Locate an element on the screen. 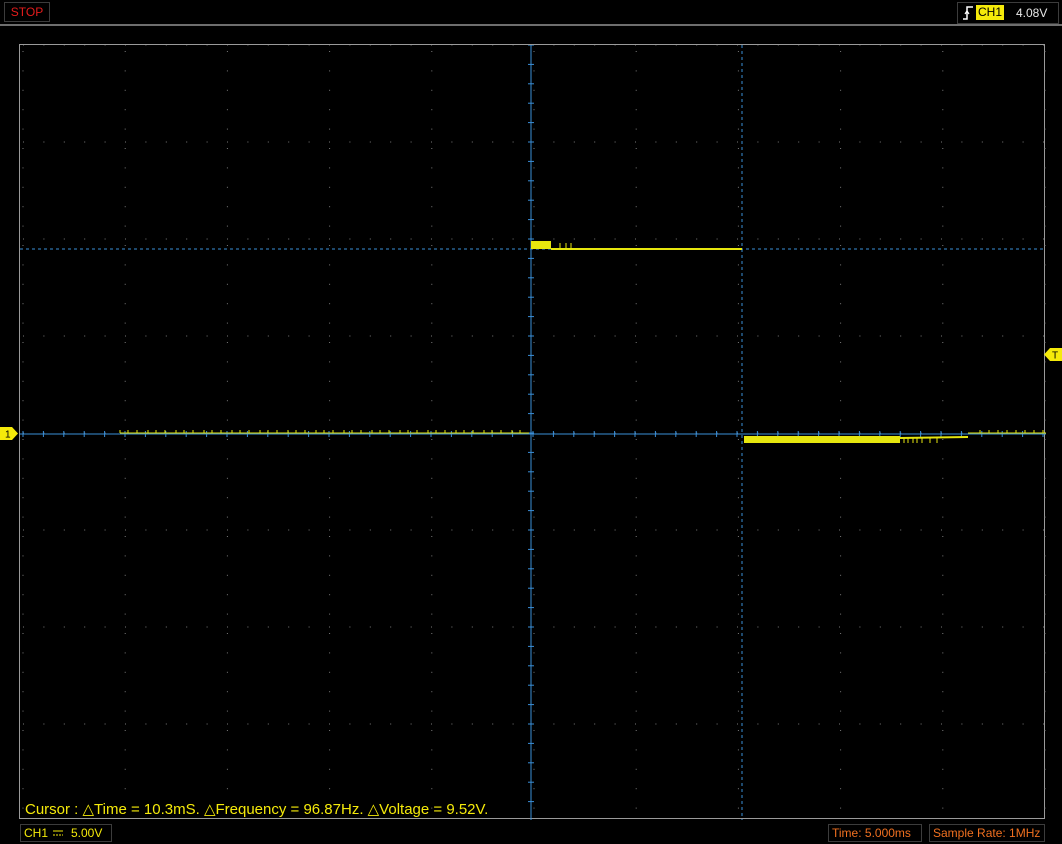  ch1-marker-label: 1 is located at coordinates (8, 435).